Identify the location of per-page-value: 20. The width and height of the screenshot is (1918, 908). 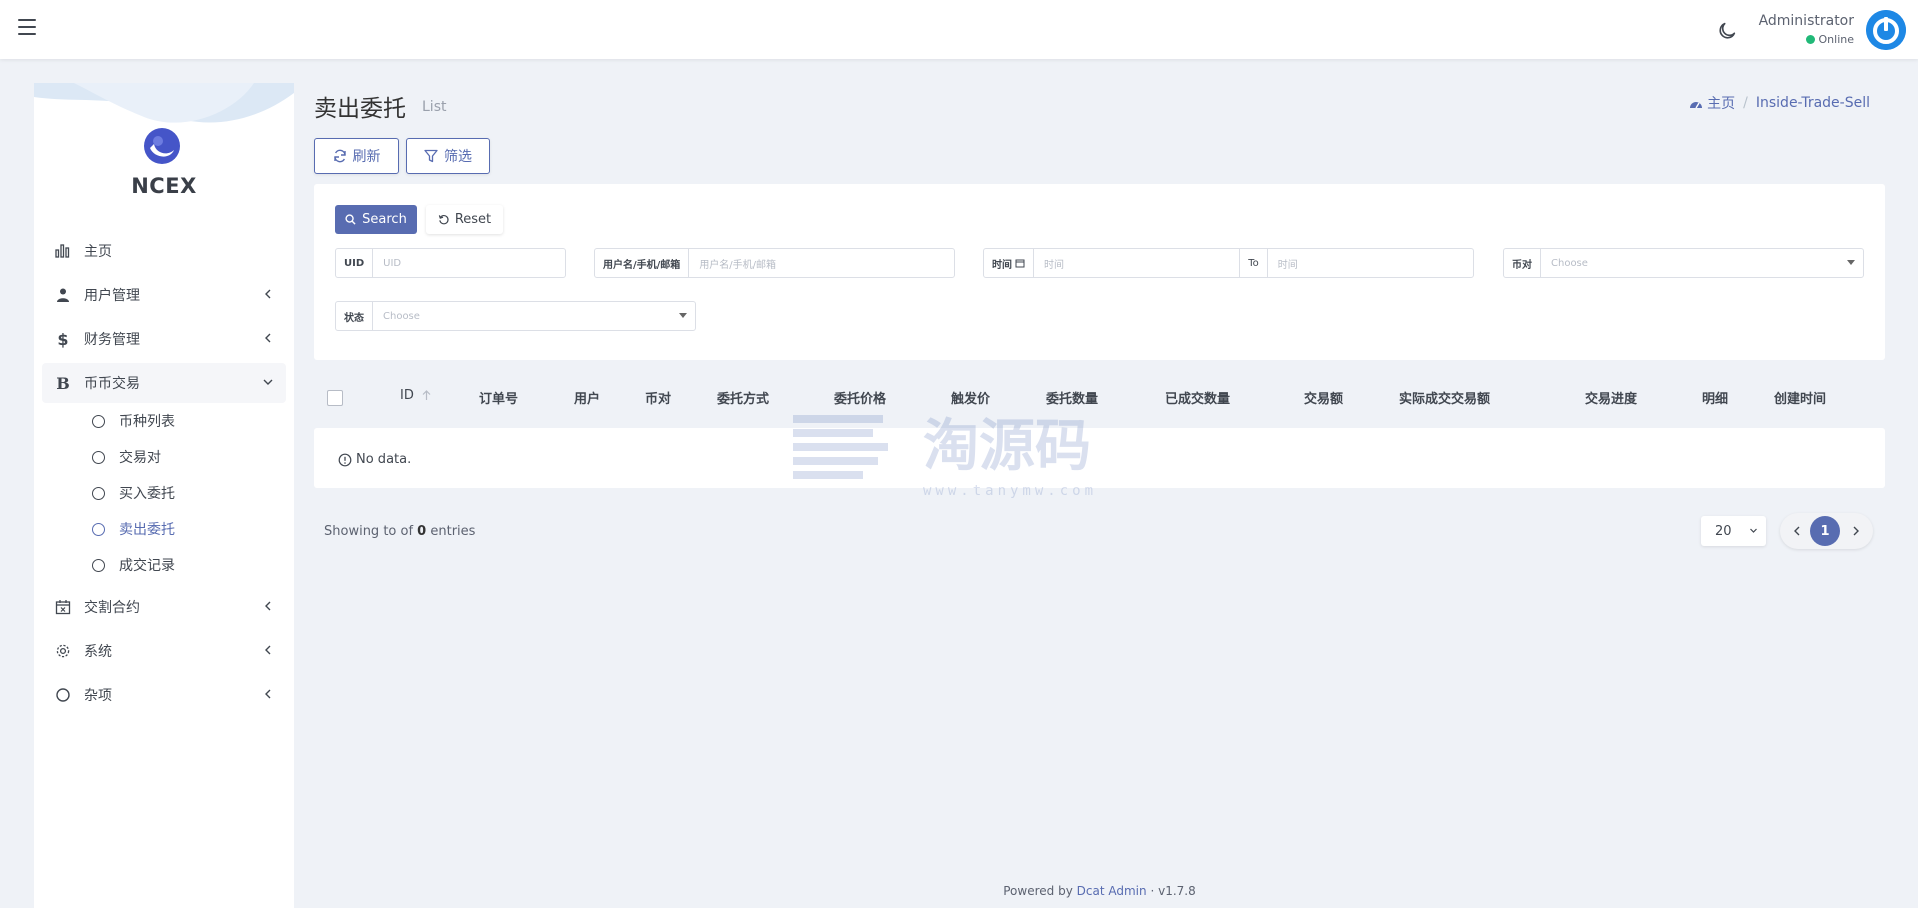
(1723, 531).